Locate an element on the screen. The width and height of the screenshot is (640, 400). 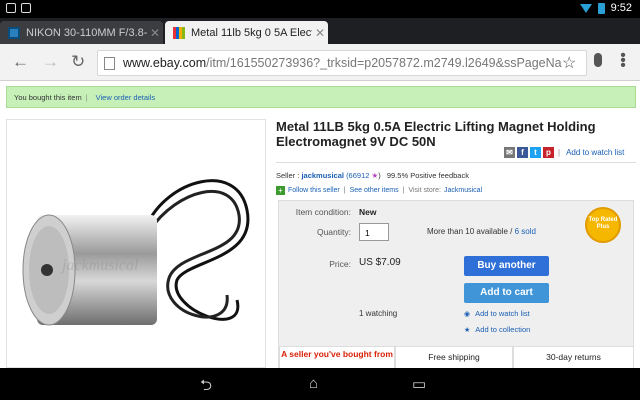
tab-title: NIKON 30-110MM F/3.8-5.6 is located at coordinates (86, 32).